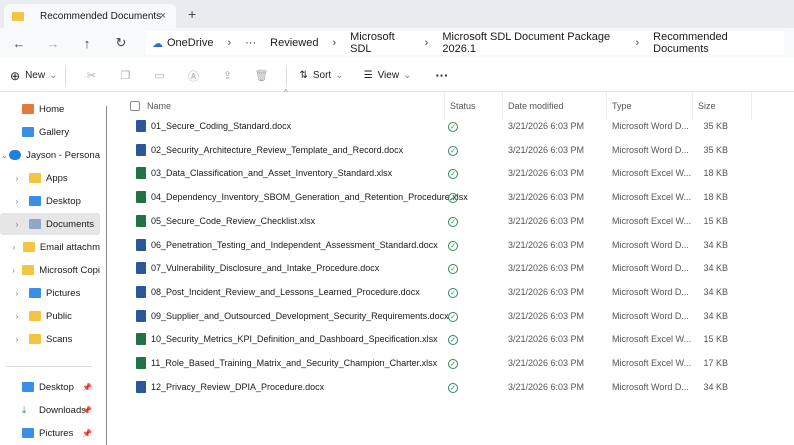 The image size is (794, 445). Describe the element at coordinates (87, 410) in the screenshot. I see `pin-icon: 📌` at that location.